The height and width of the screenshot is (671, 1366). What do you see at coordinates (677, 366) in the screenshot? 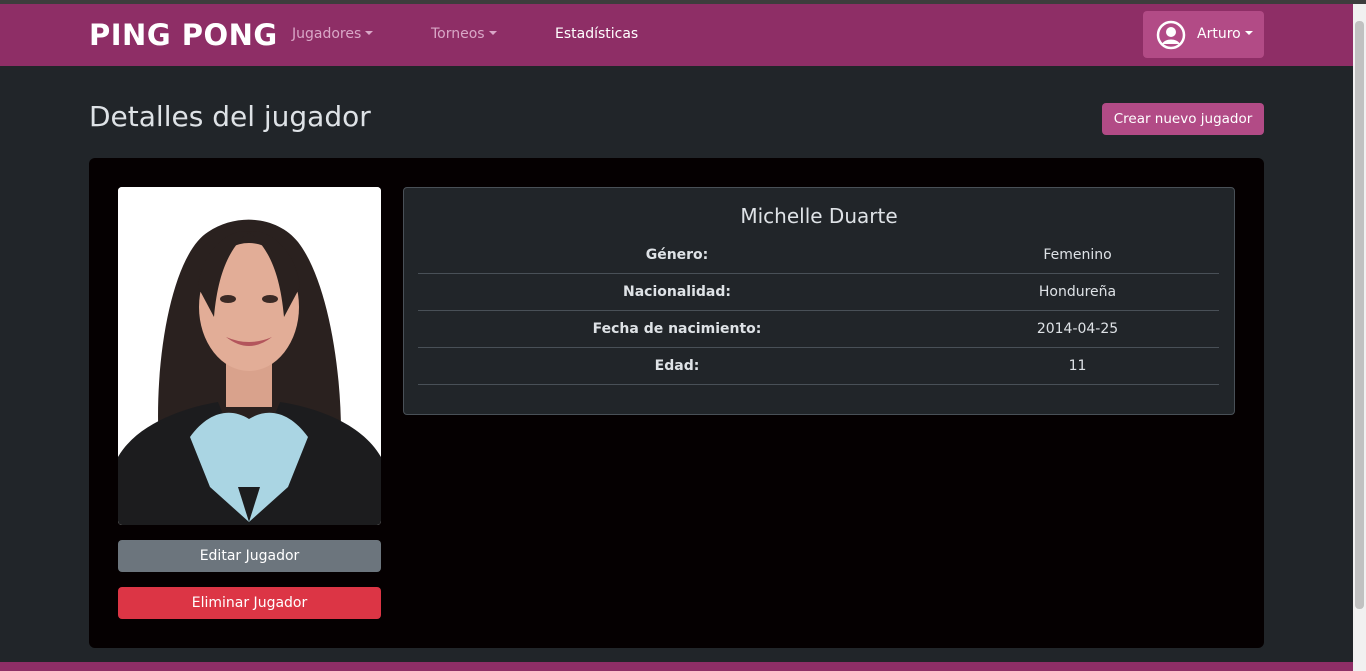
I see `field-label: Edad:` at bounding box center [677, 366].